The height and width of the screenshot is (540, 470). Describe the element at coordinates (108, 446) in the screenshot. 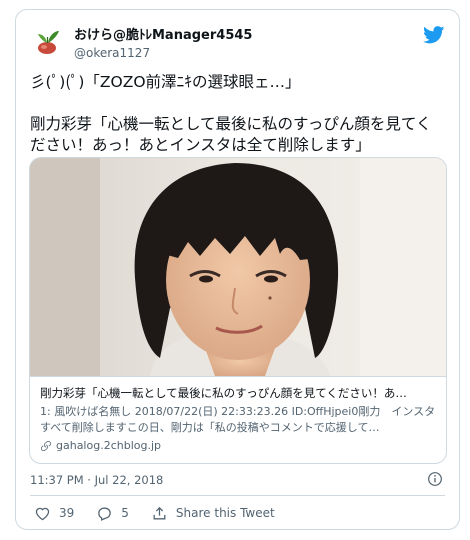

I see `card-domain-text: gahalog.2chblog.jp` at that location.